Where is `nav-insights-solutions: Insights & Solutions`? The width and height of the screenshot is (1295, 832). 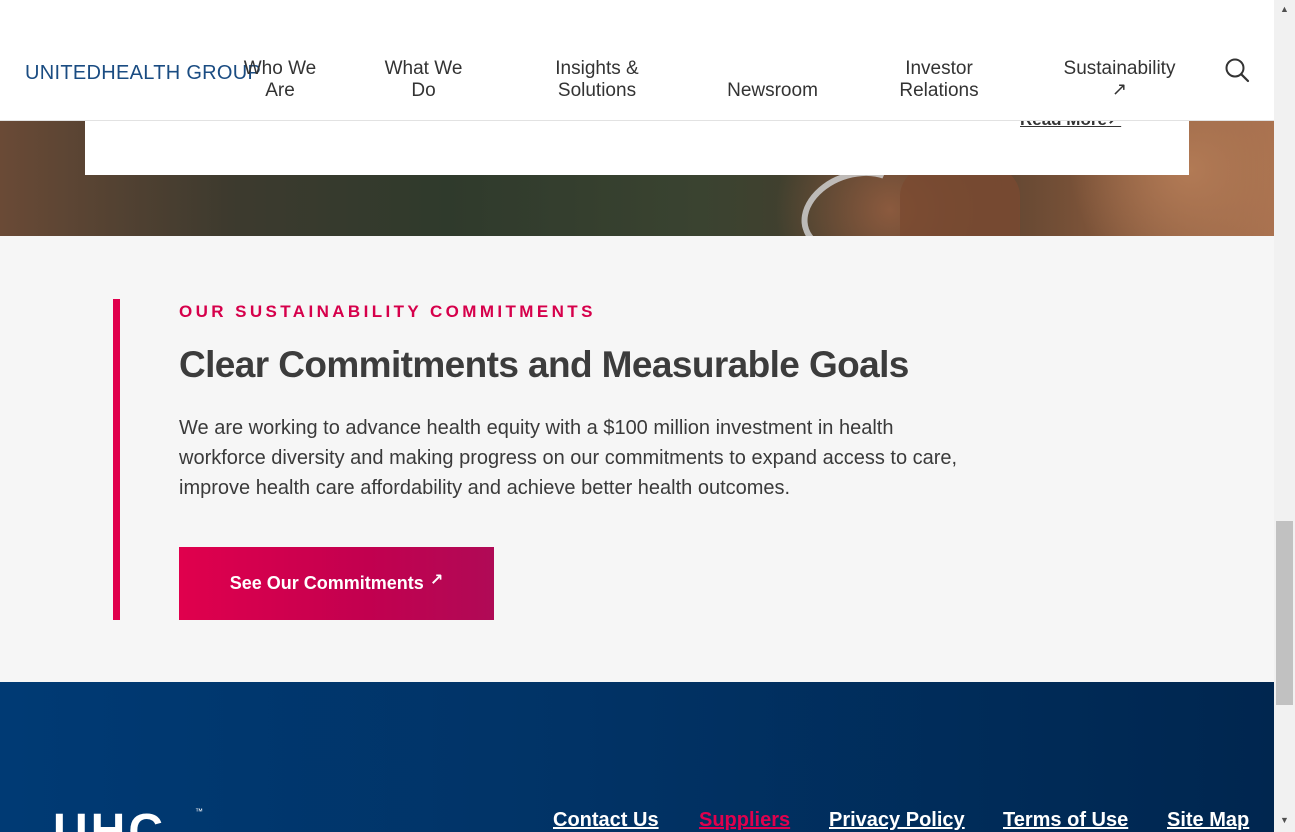
nav-insights-solutions: Insights & Solutions is located at coordinates (597, 80).